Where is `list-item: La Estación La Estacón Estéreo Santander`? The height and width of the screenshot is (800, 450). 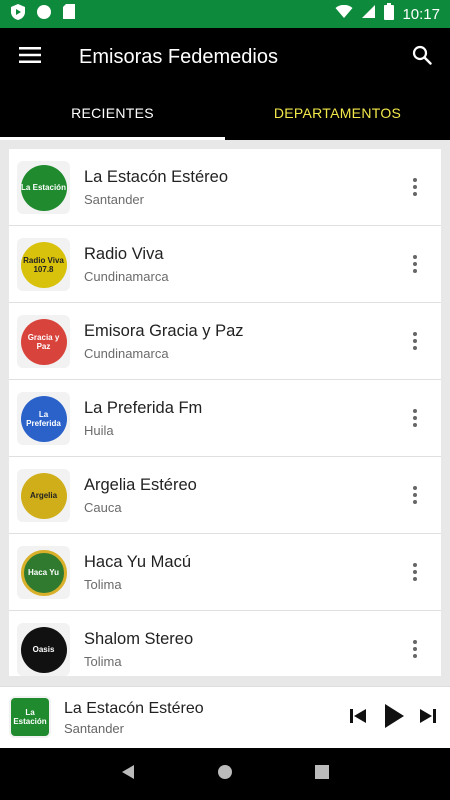
list-item: La Estación La Estacón Estéreo Santander is located at coordinates (225, 187).